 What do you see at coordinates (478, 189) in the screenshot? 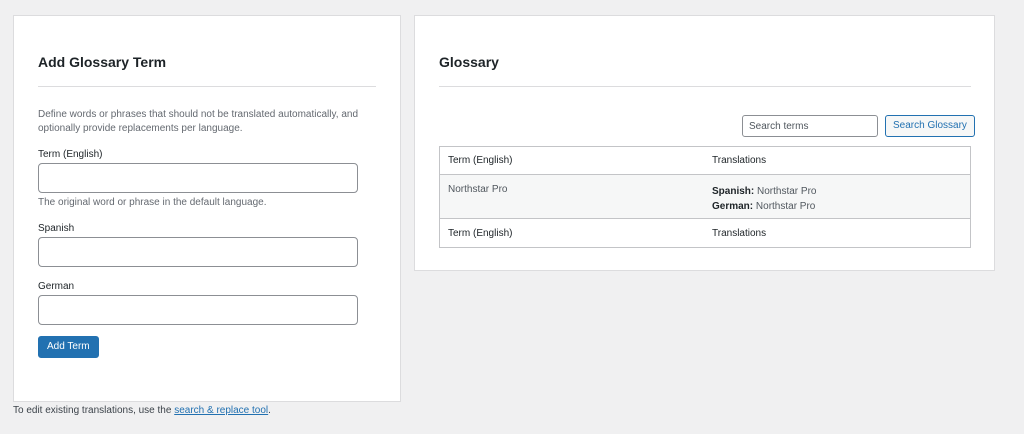
I see `term-cell: Northstar Pro` at bounding box center [478, 189].